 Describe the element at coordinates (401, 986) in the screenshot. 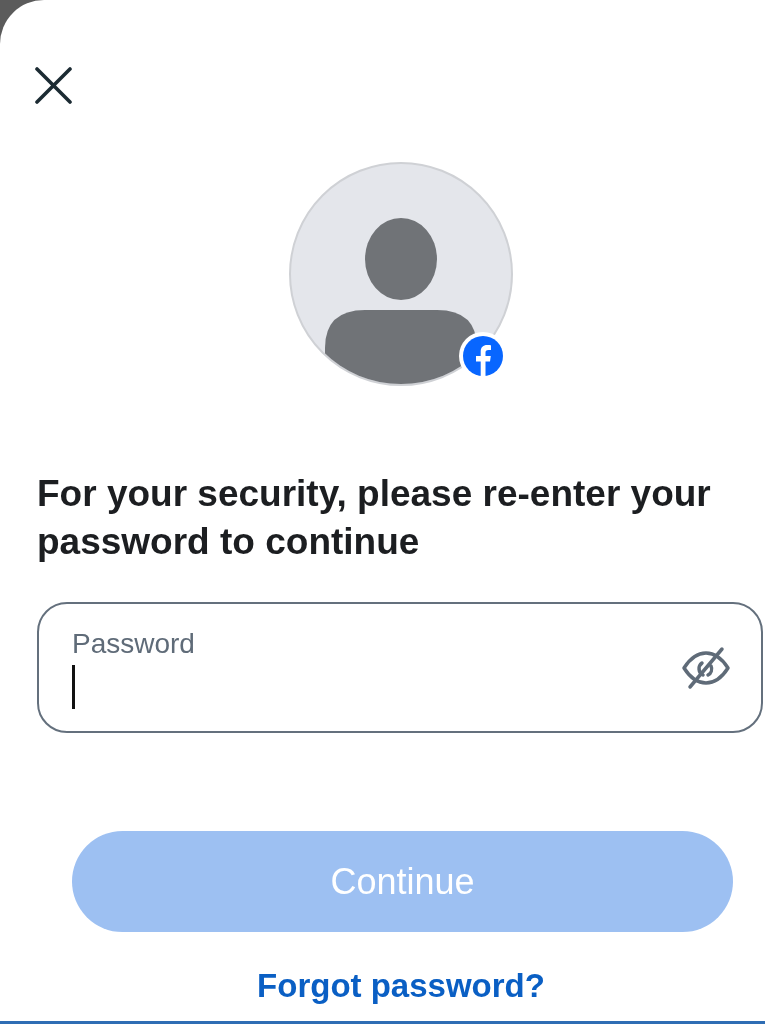

I see `forgot-password-link: Forgot password?` at that location.